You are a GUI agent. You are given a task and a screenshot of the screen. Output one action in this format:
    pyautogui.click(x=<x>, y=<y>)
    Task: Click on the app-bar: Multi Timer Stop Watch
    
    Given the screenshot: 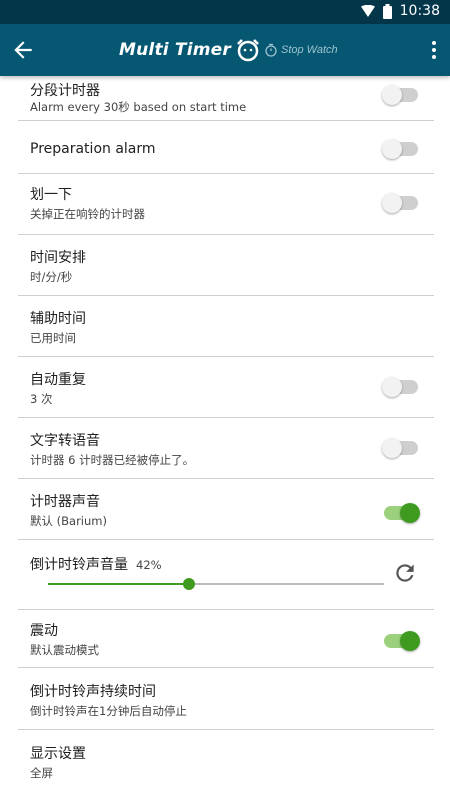 What is the action you would take?
    pyautogui.click(x=225, y=50)
    